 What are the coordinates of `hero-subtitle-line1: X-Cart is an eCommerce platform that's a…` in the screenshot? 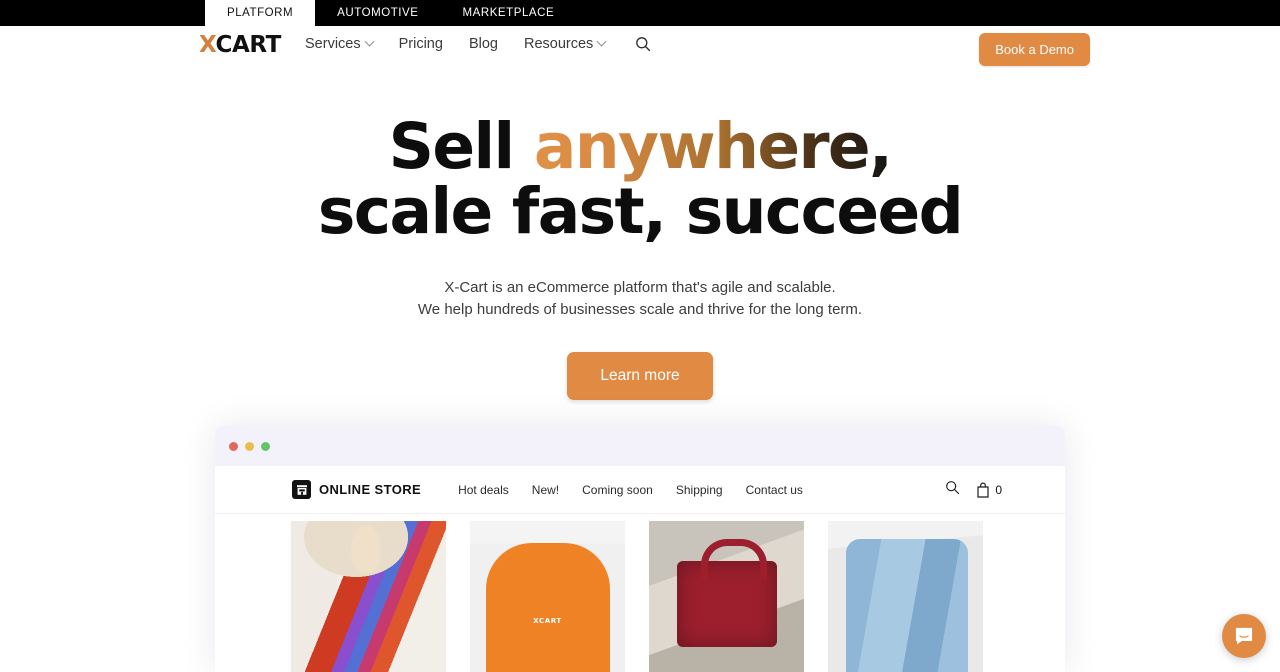 It's located at (640, 287).